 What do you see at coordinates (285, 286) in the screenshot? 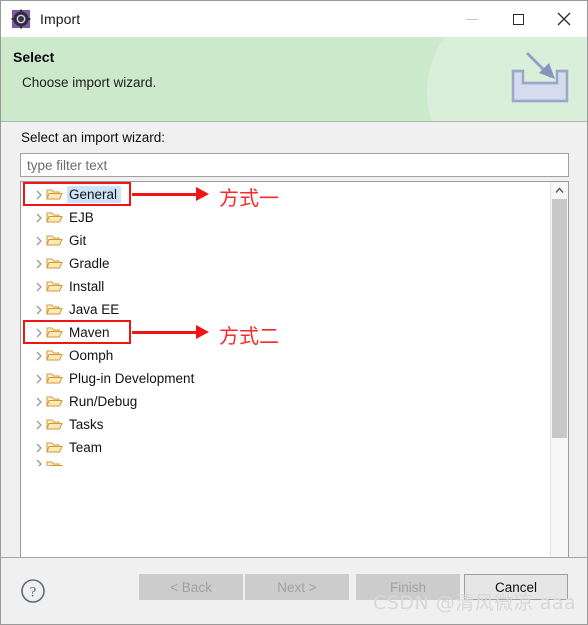
I see `tree-row-install: Install` at bounding box center [285, 286].